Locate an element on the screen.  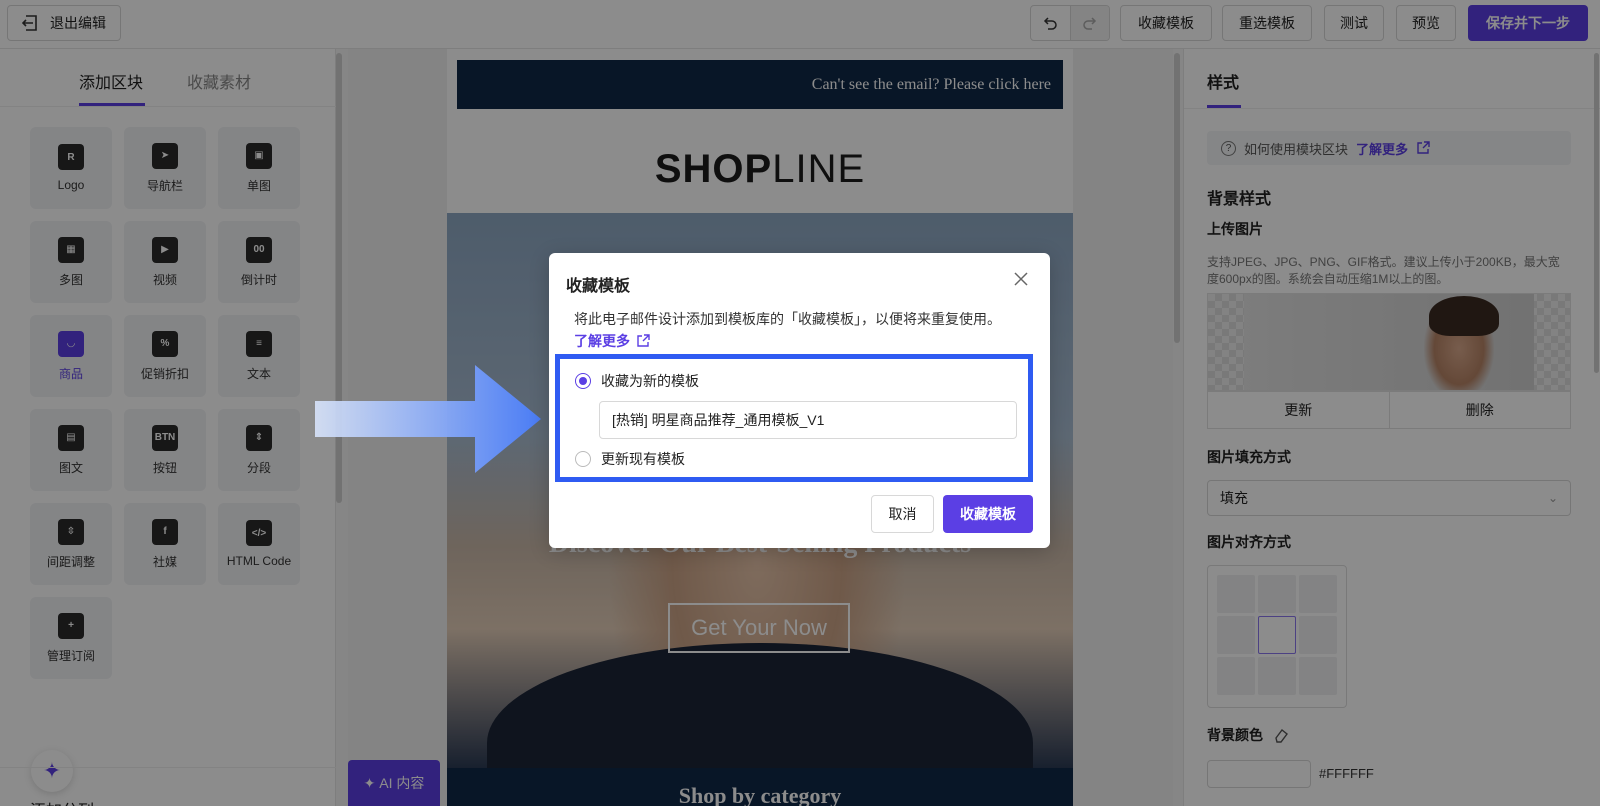
close-icon is located at coordinates (1021, 279).